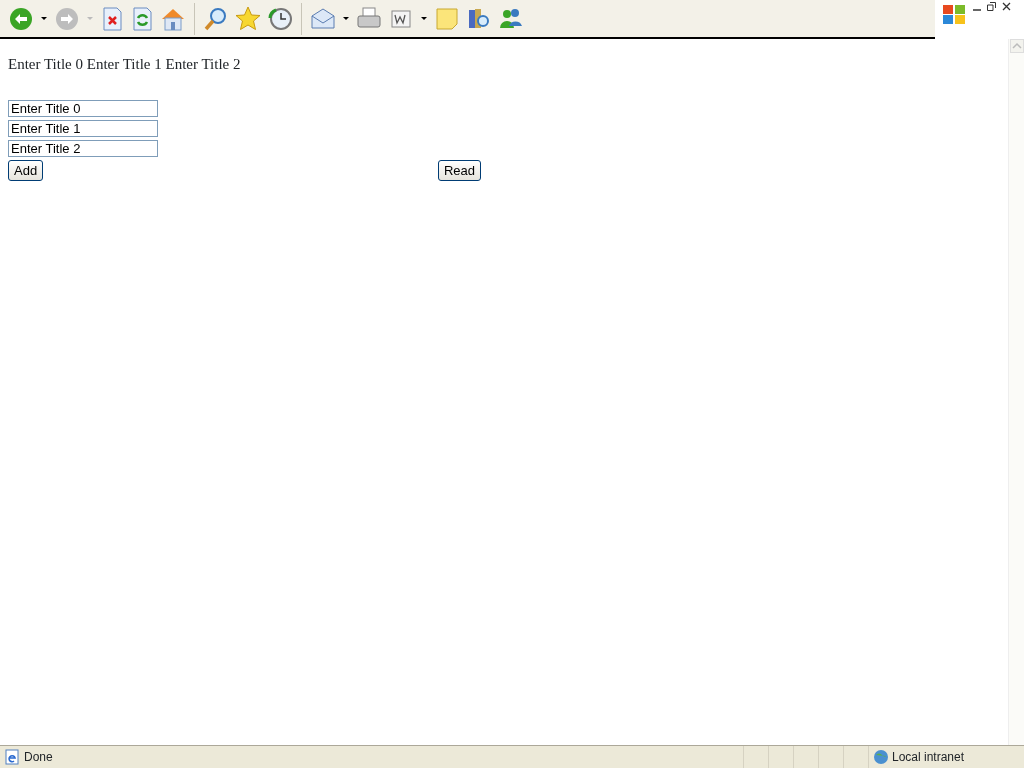 The width and height of the screenshot is (1024, 768). Describe the element at coordinates (124, 64) in the screenshot. I see `page-text: Enter Title 0 Enter Title 1 Enter Title 2` at that location.